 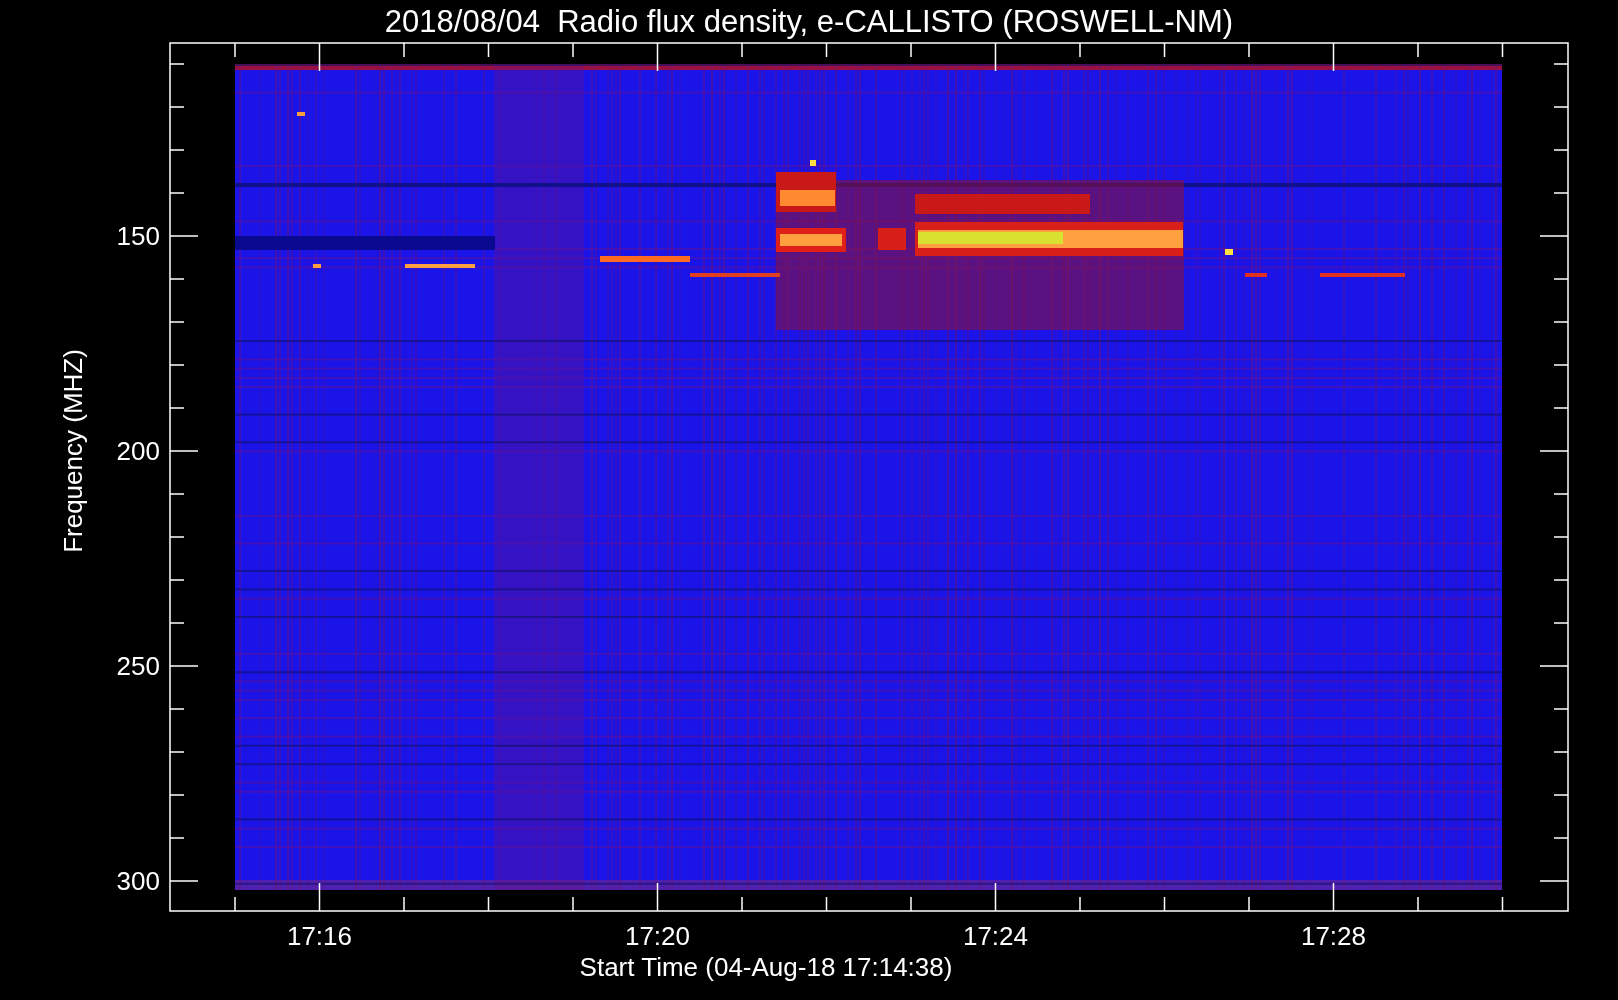 What do you see at coordinates (319, 936) in the screenshot?
I see `x-tick-label: 17:16` at bounding box center [319, 936].